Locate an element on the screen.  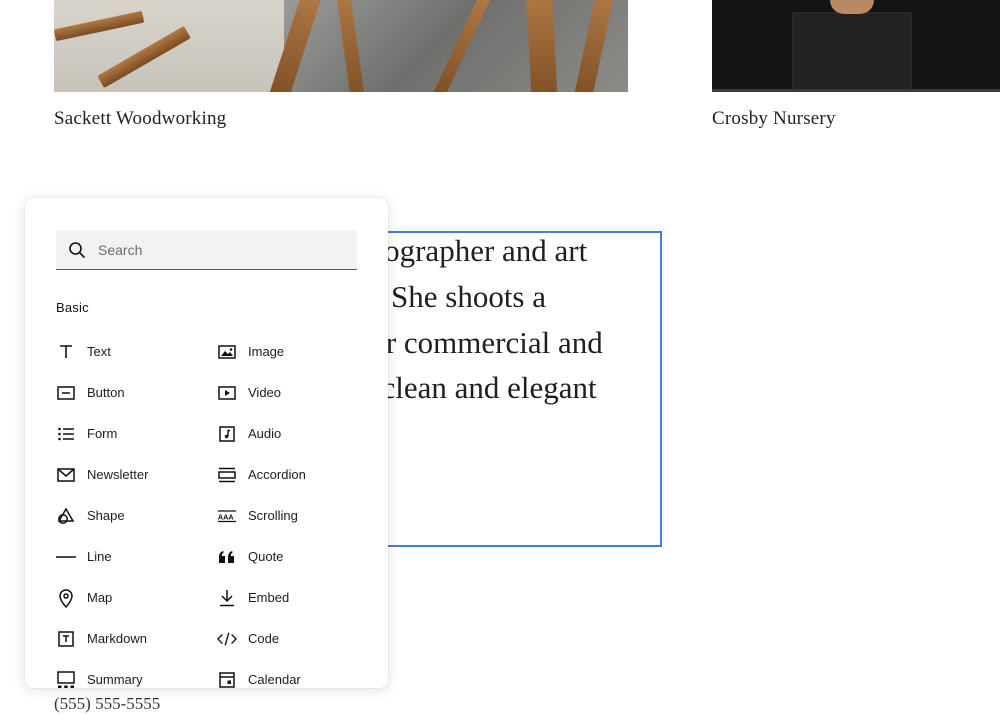
block-item-embed: Embed is located at coordinates (292, 597).